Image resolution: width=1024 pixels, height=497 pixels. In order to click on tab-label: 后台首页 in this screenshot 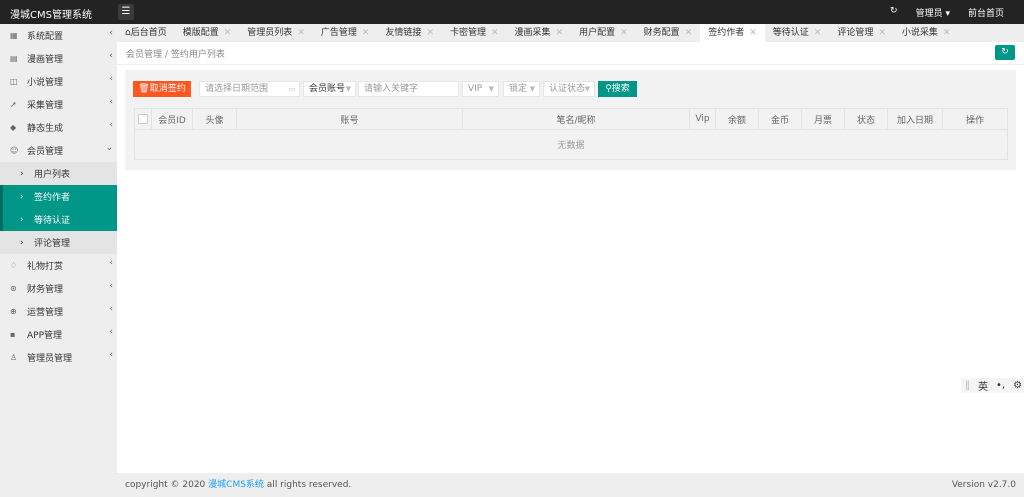, I will do `click(148, 33)`.